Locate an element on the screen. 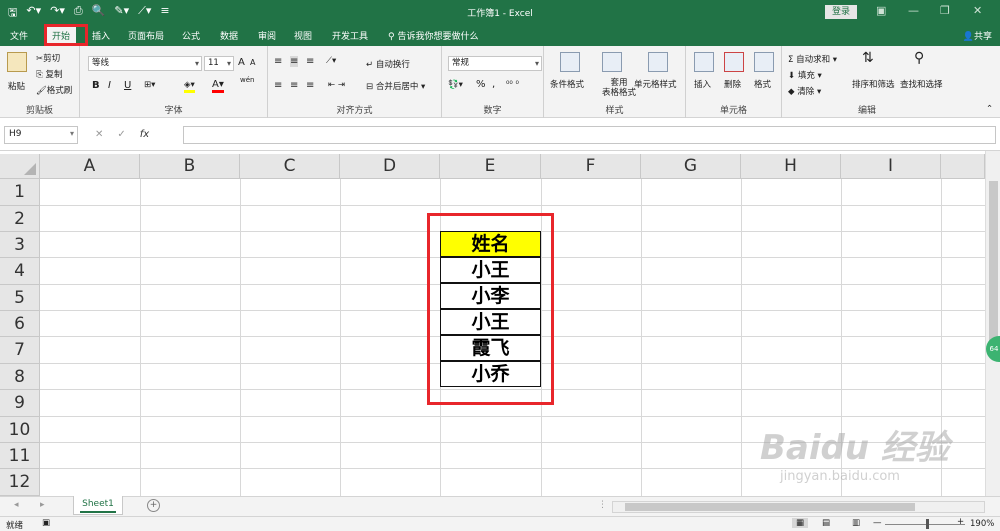 This screenshot has width=1000, height=531. zoom-level: 190% is located at coordinates (982, 524).